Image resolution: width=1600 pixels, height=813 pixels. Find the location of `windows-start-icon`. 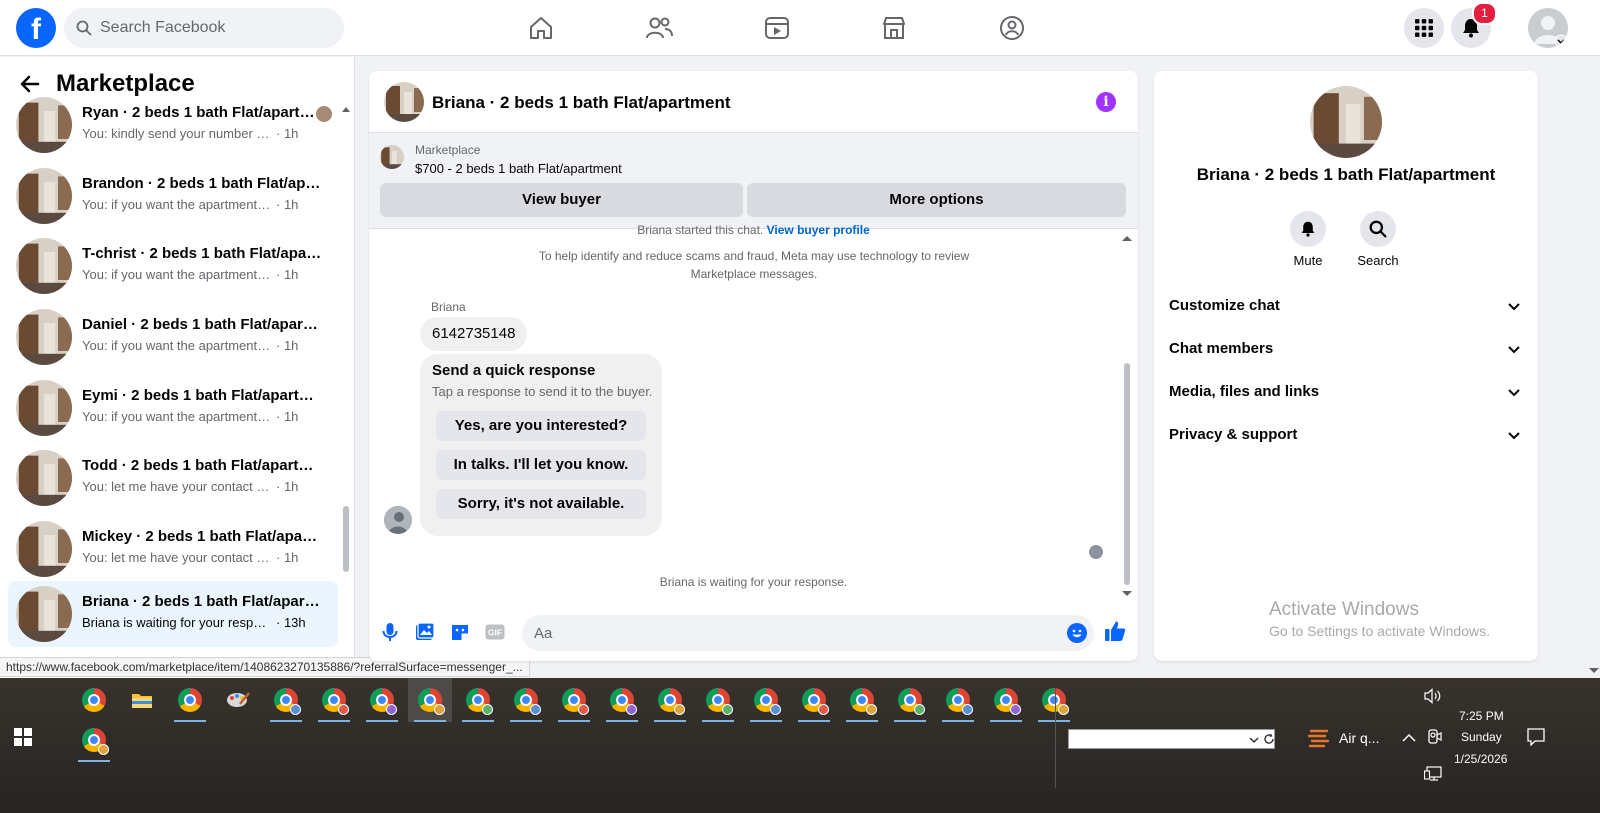

windows-start-icon is located at coordinates (23, 737).